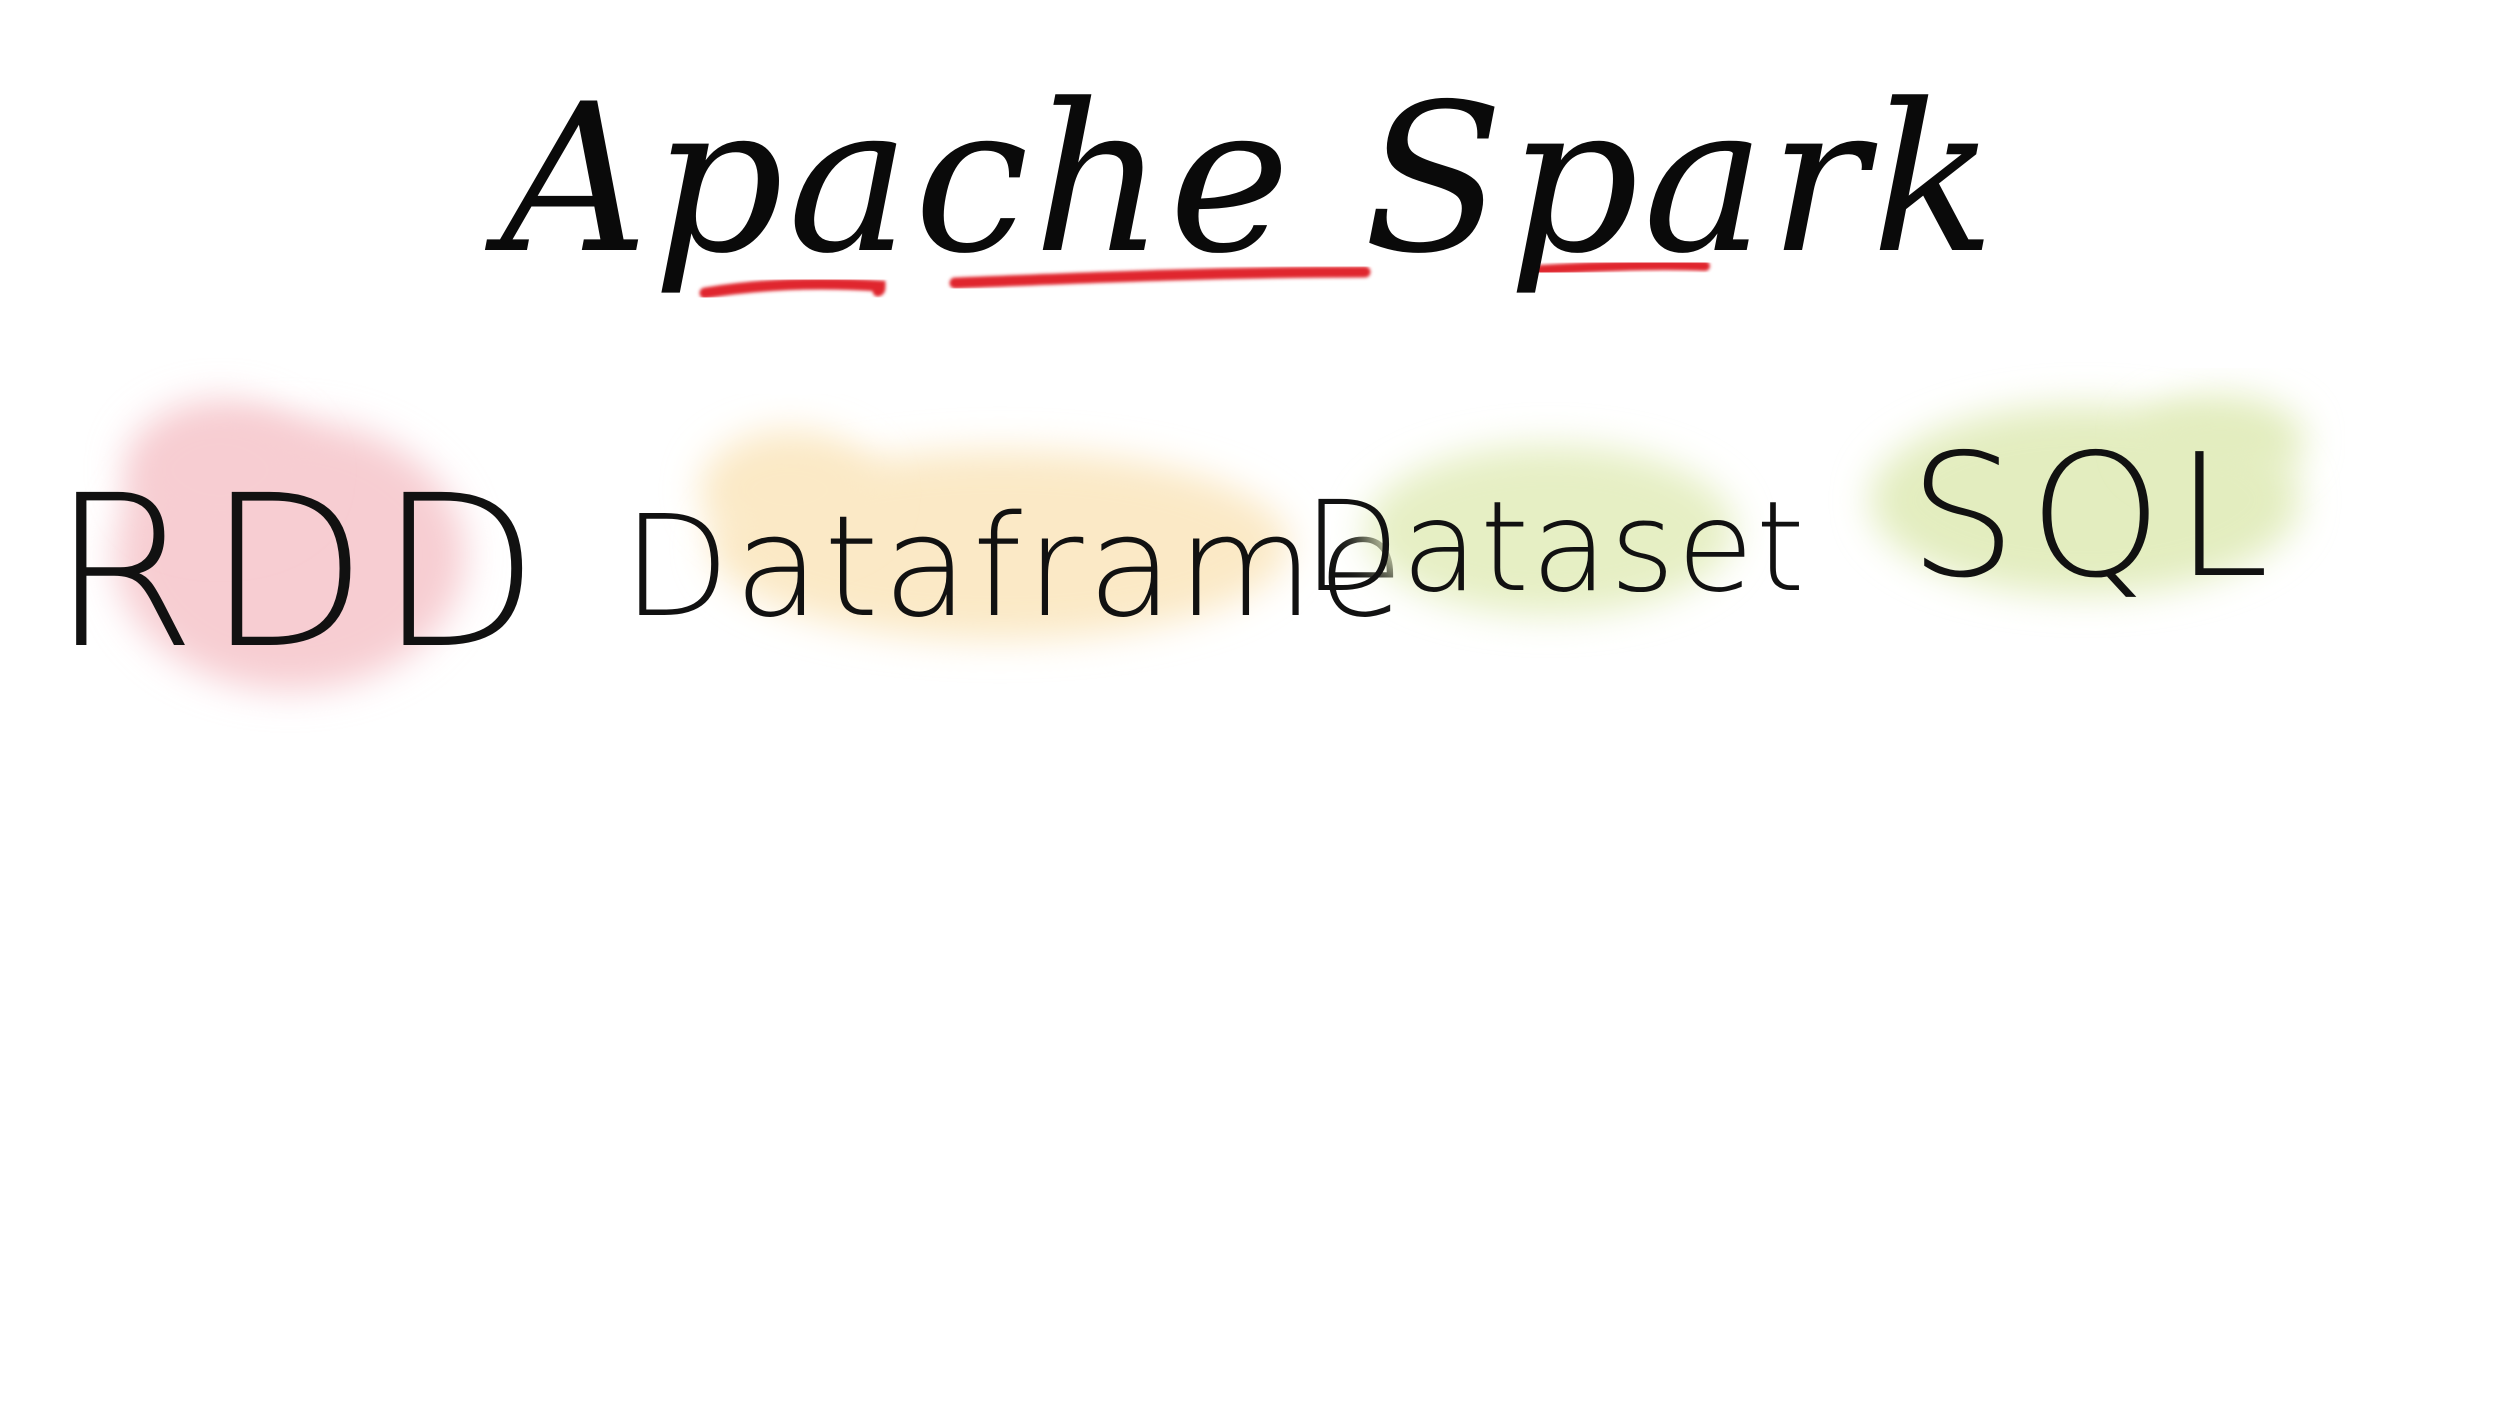  What do you see at coordinates (1014, 567) in the screenshot?
I see `item-label-dataframe: Dataframe` at bounding box center [1014, 567].